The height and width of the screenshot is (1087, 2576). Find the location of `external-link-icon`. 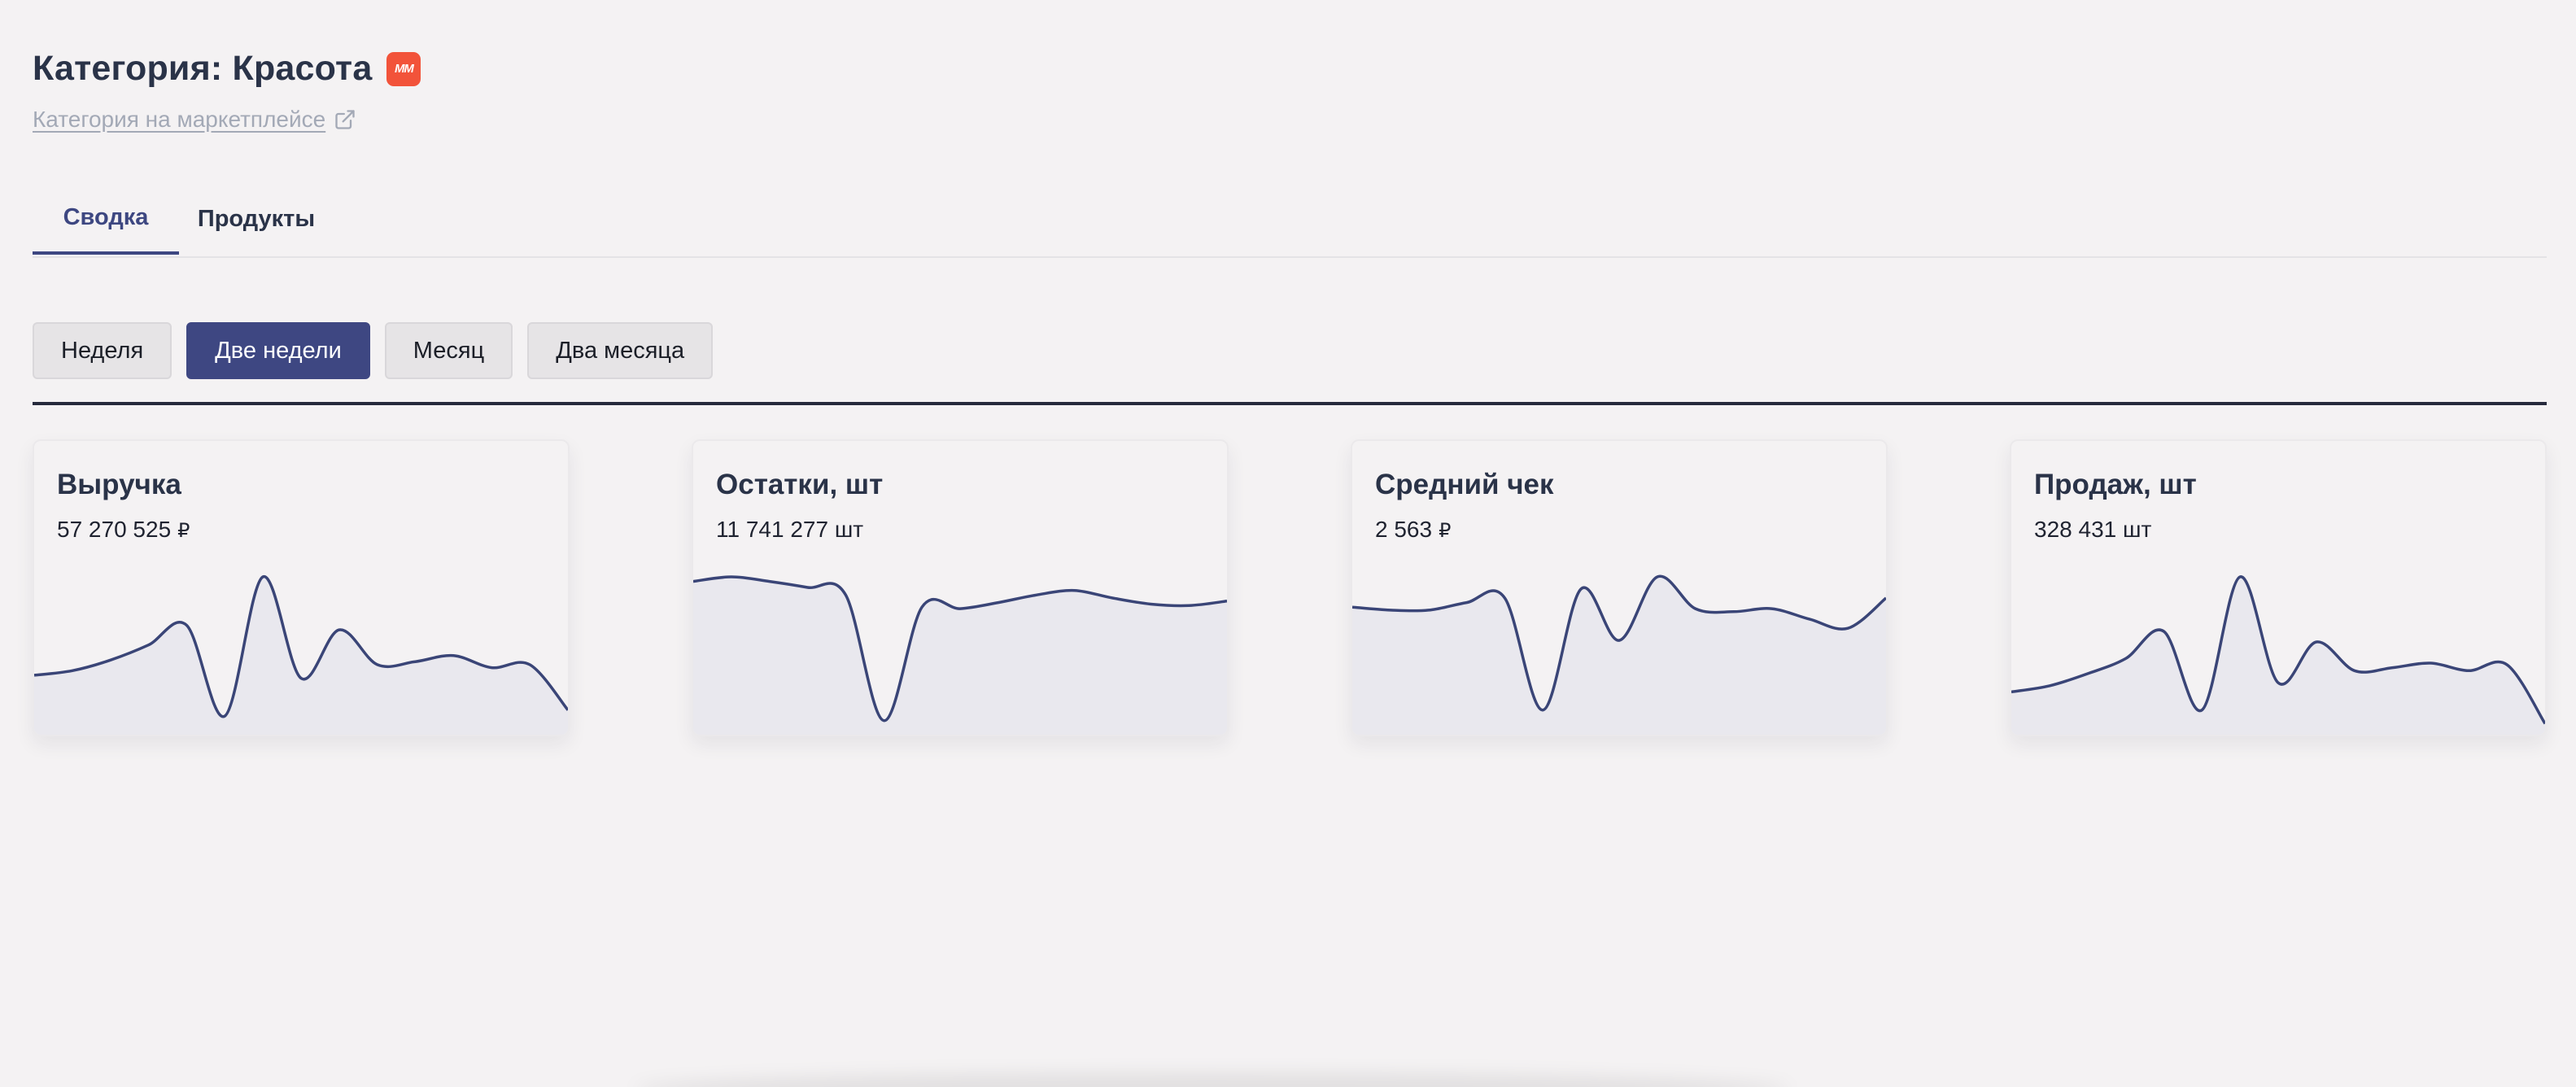

external-link-icon is located at coordinates (345, 119).